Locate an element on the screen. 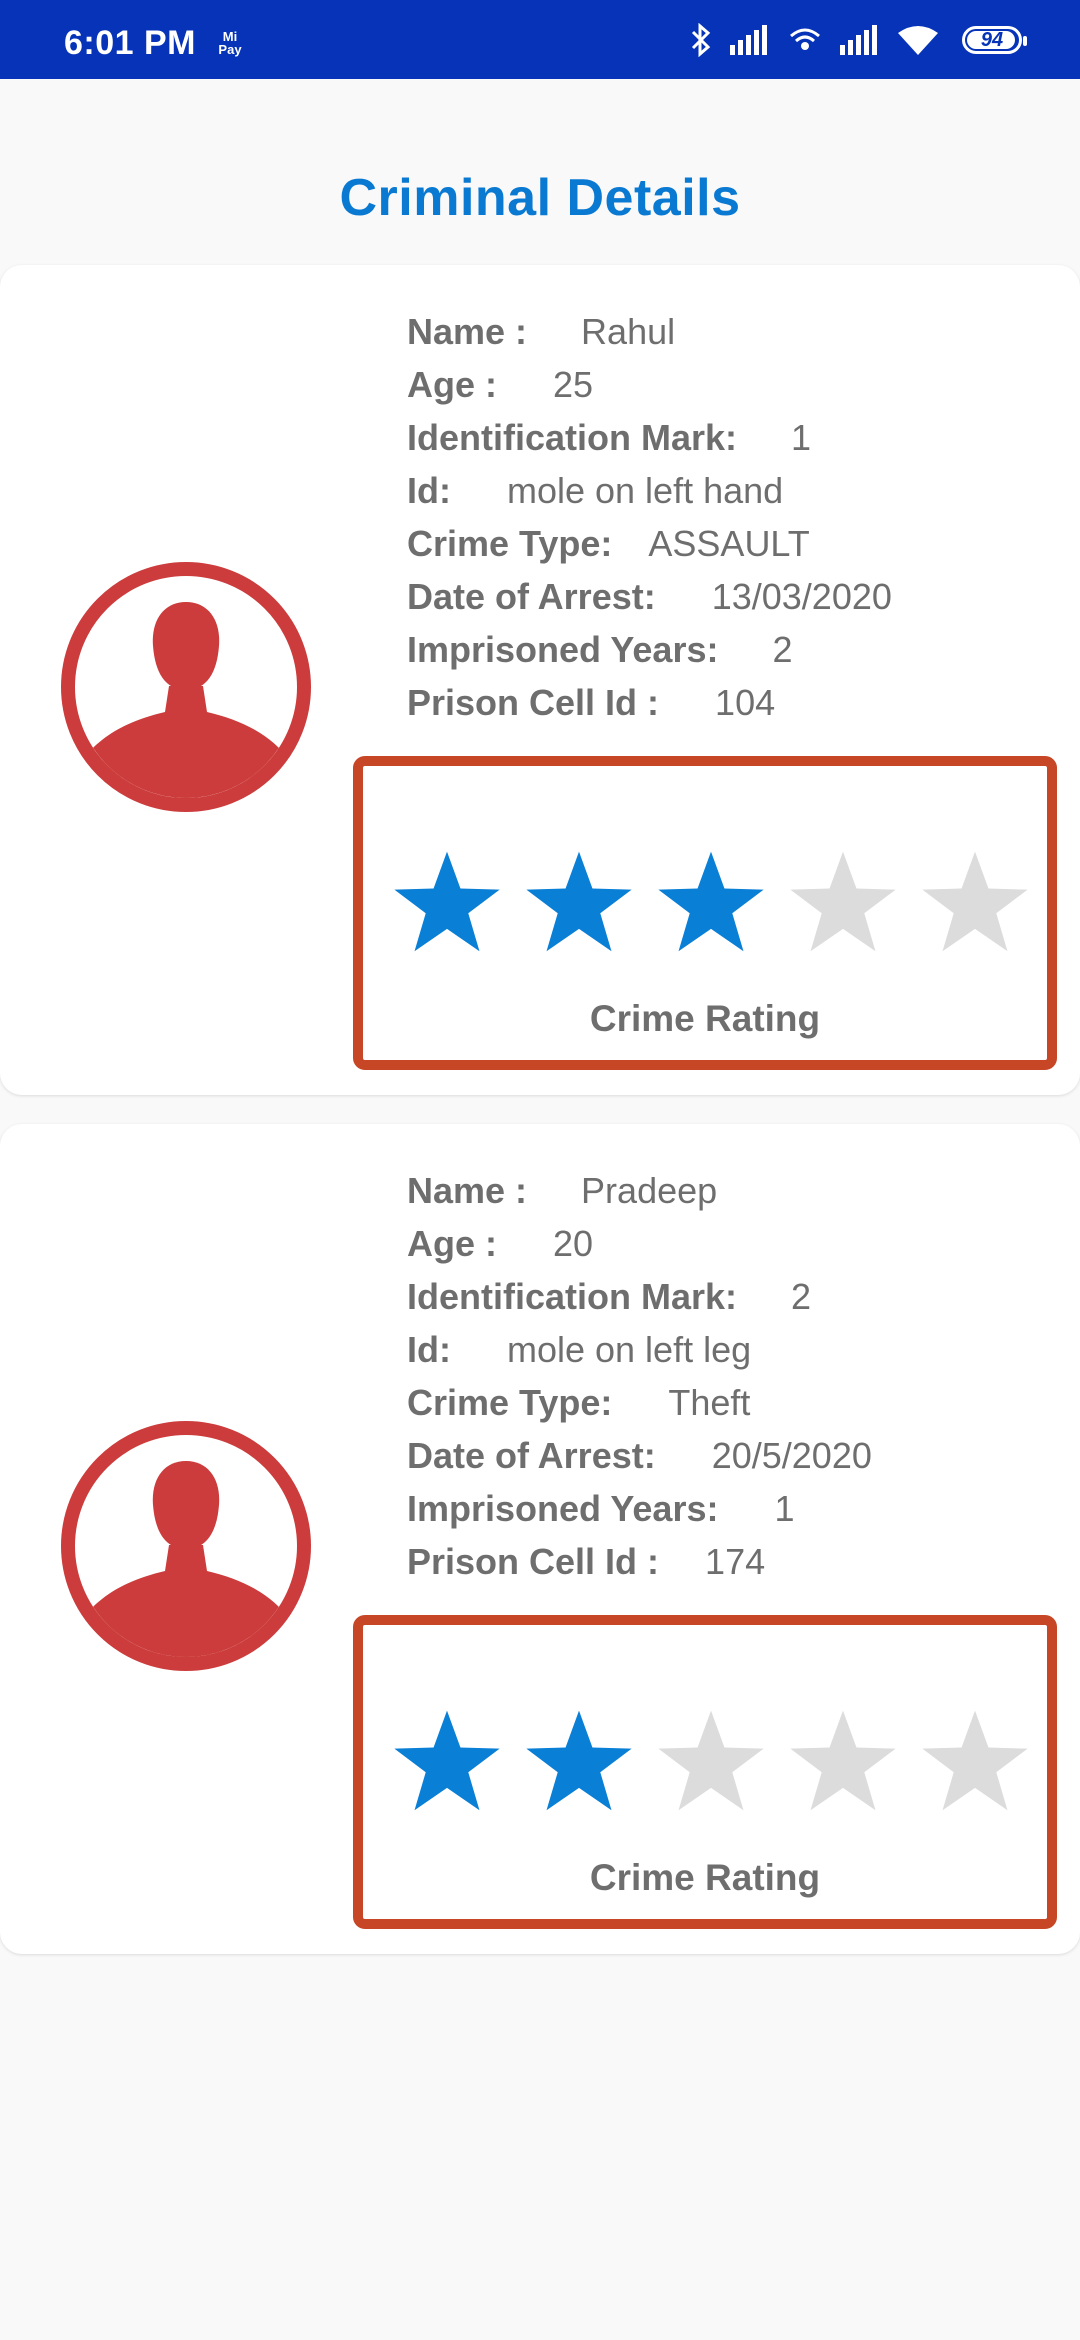  battery-icon: 94 is located at coordinates (994, 40).